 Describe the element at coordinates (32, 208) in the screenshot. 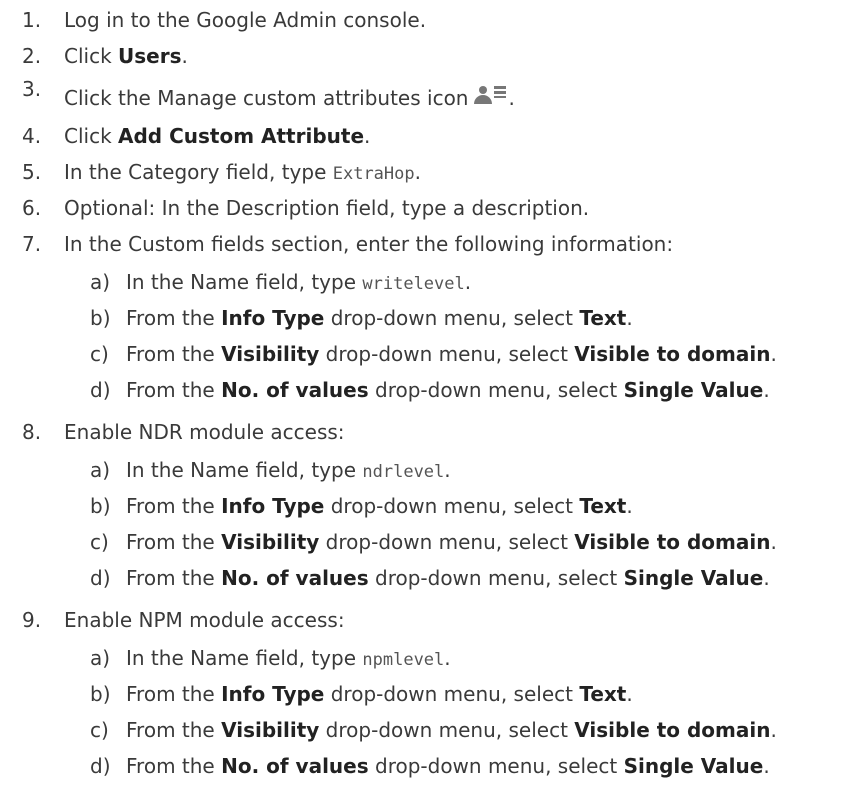

I see `step-number: 6.` at that location.